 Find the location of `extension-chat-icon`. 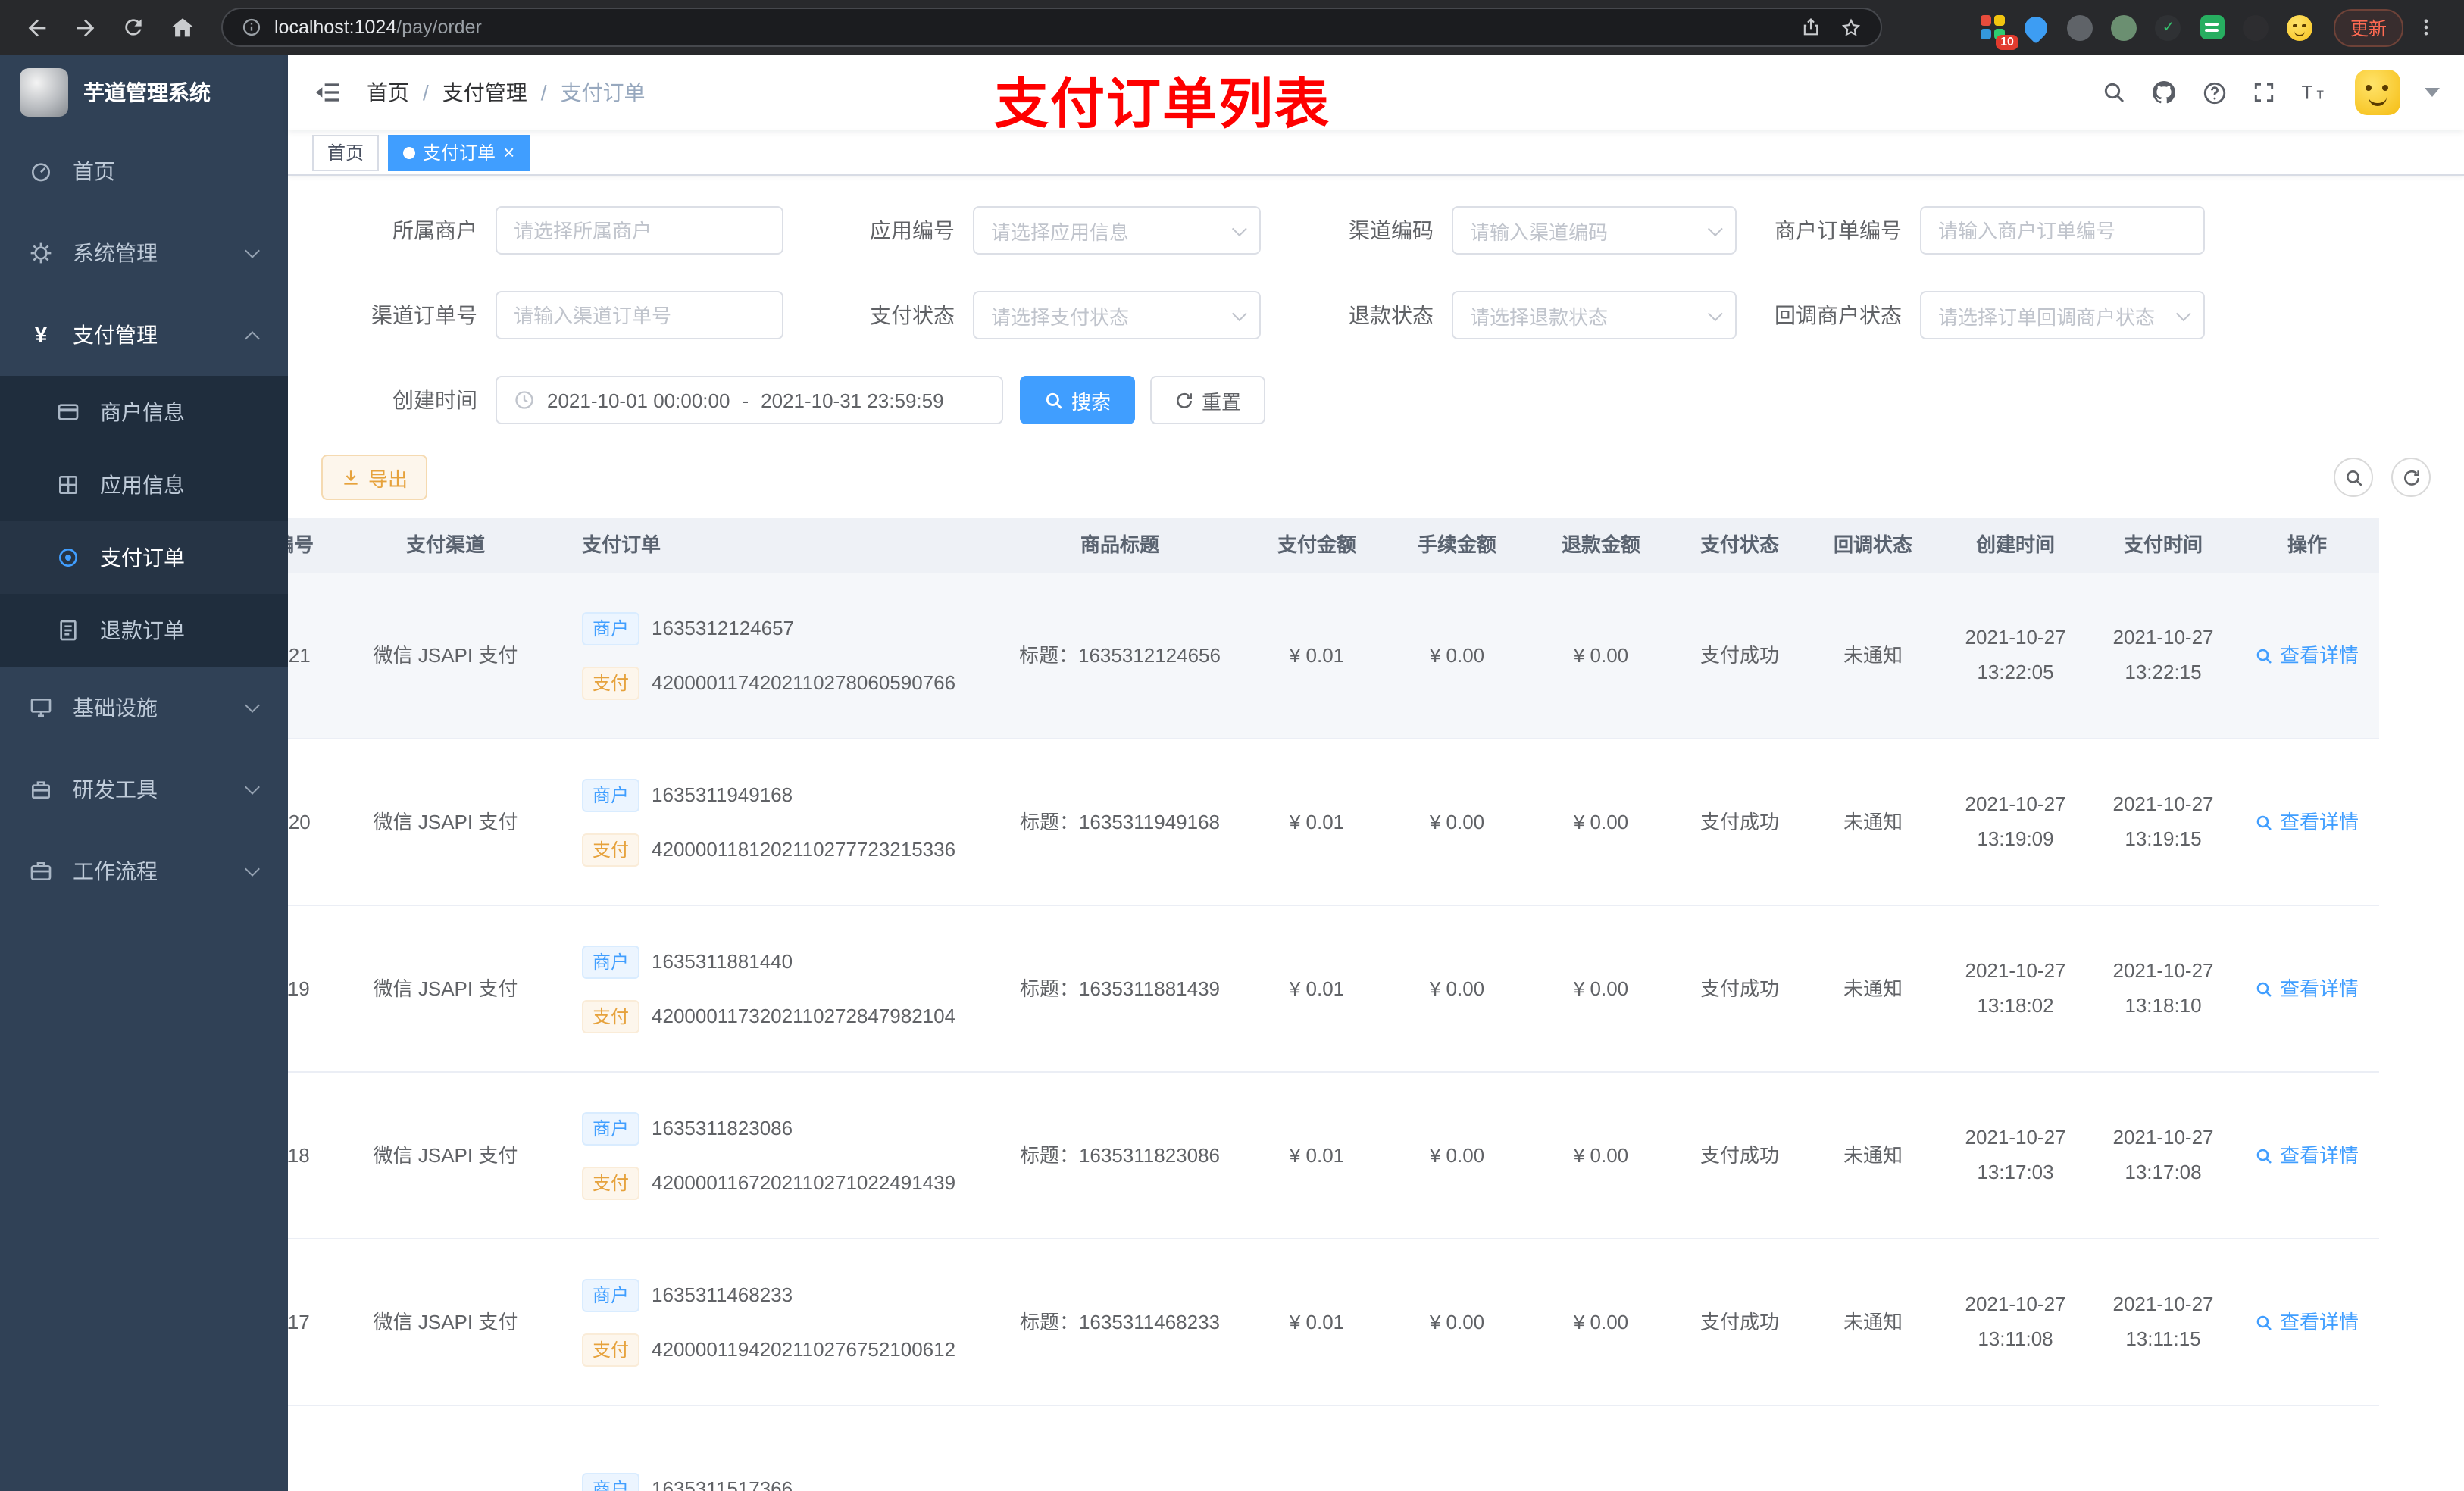

extension-chat-icon is located at coordinates (2212, 27).